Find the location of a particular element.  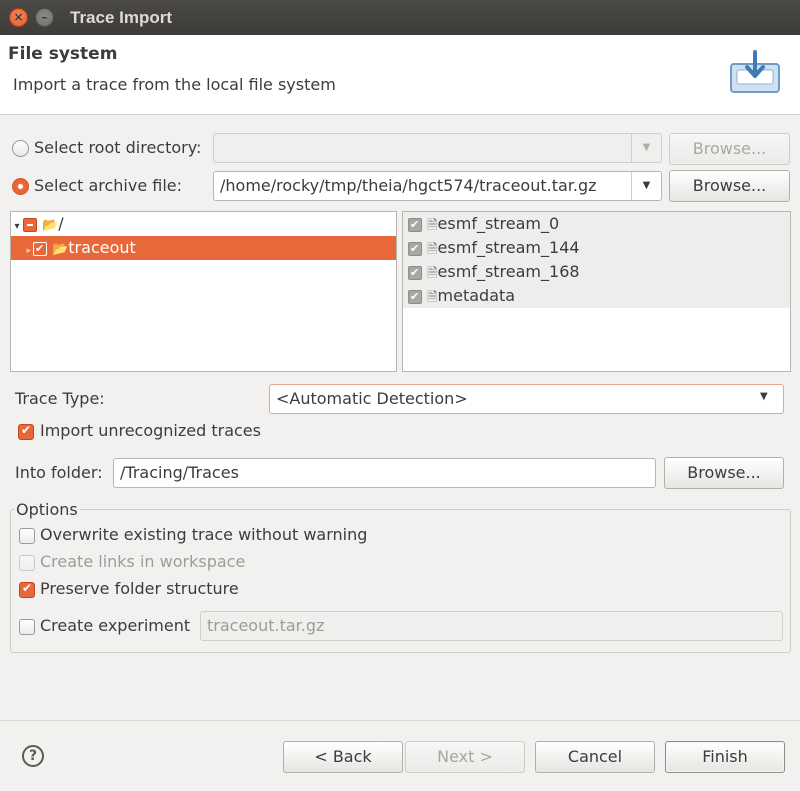

preserve-structure-label: Preserve folder structure is located at coordinates (139, 588).